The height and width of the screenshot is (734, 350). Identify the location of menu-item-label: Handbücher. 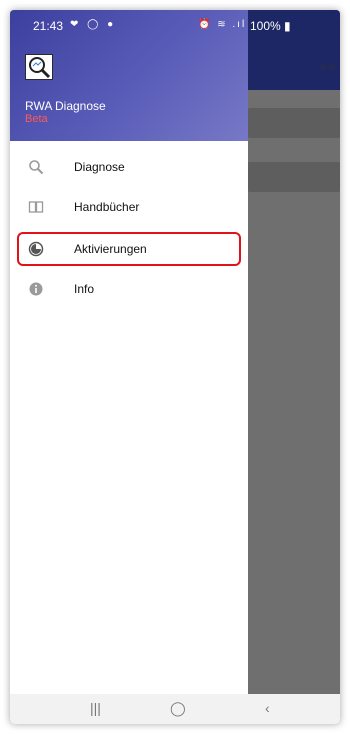
(107, 207).